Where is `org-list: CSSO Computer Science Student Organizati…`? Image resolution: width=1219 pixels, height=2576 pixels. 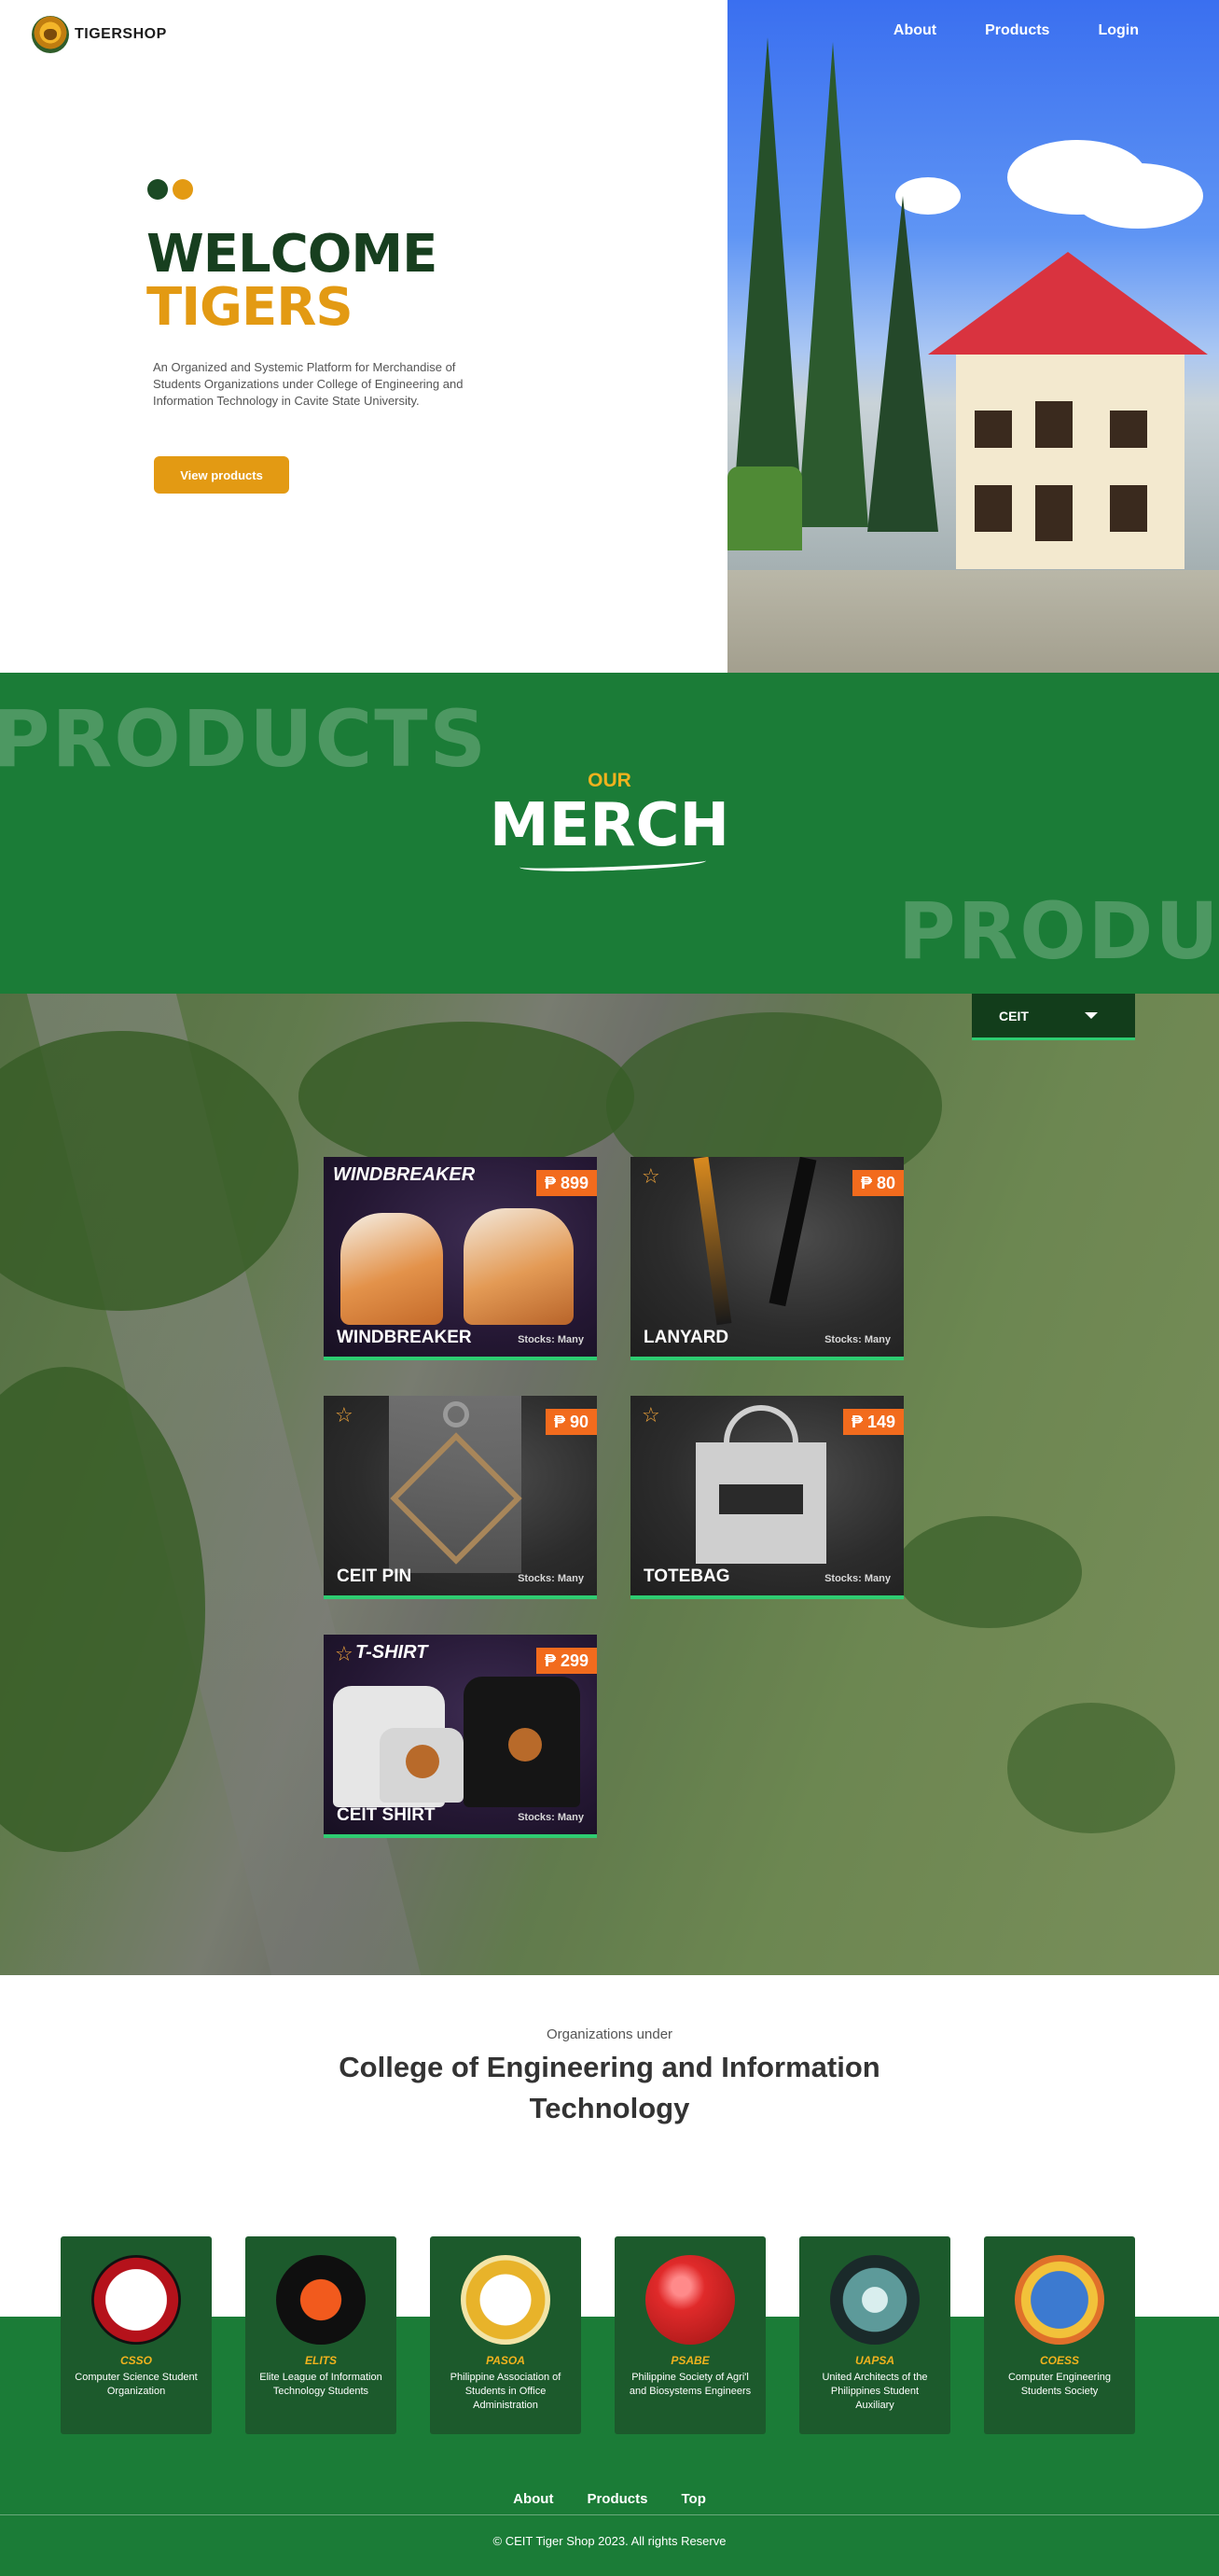 org-list: CSSO Computer Science Student Organizati… is located at coordinates (598, 2335).